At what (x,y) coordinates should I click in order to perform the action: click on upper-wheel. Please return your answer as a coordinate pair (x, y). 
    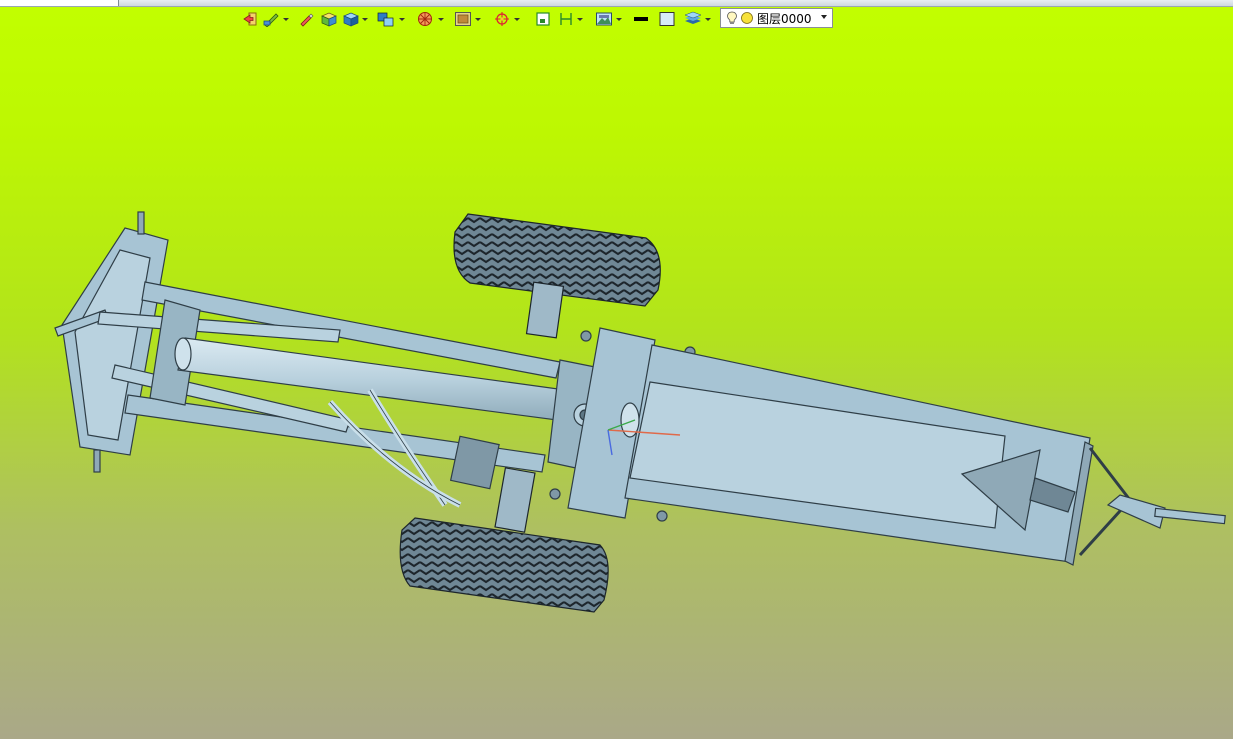
    Looking at the image, I should click on (557, 276).